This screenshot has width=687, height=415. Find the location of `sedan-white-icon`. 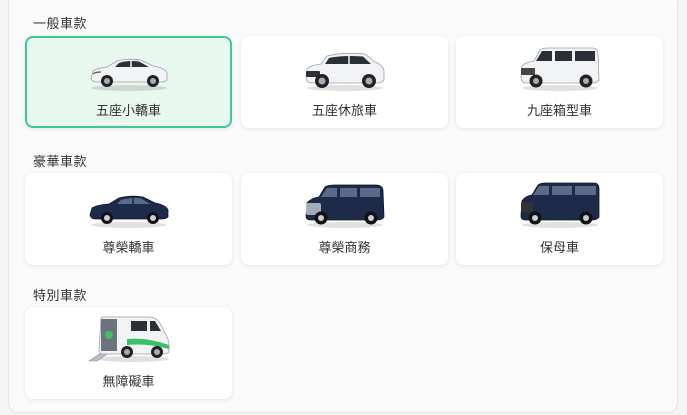

sedan-white-icon is located at coordinates (128, 74).